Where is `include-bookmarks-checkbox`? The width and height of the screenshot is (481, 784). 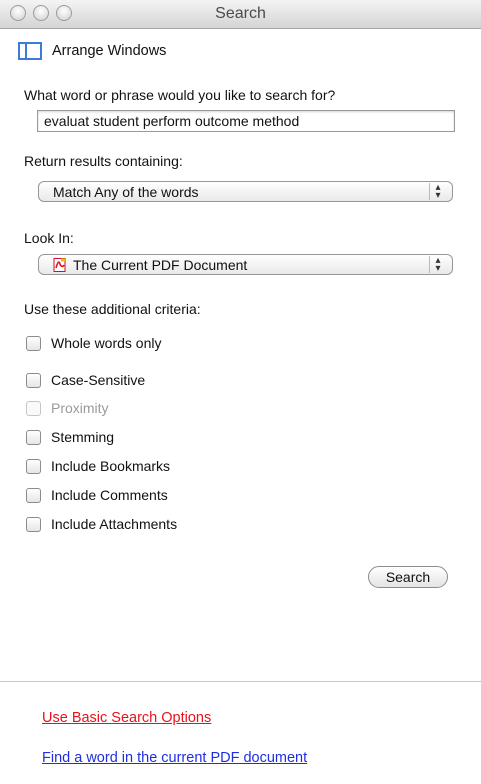 include-bookmarks-checkbox is located at coordinates (33, 466).